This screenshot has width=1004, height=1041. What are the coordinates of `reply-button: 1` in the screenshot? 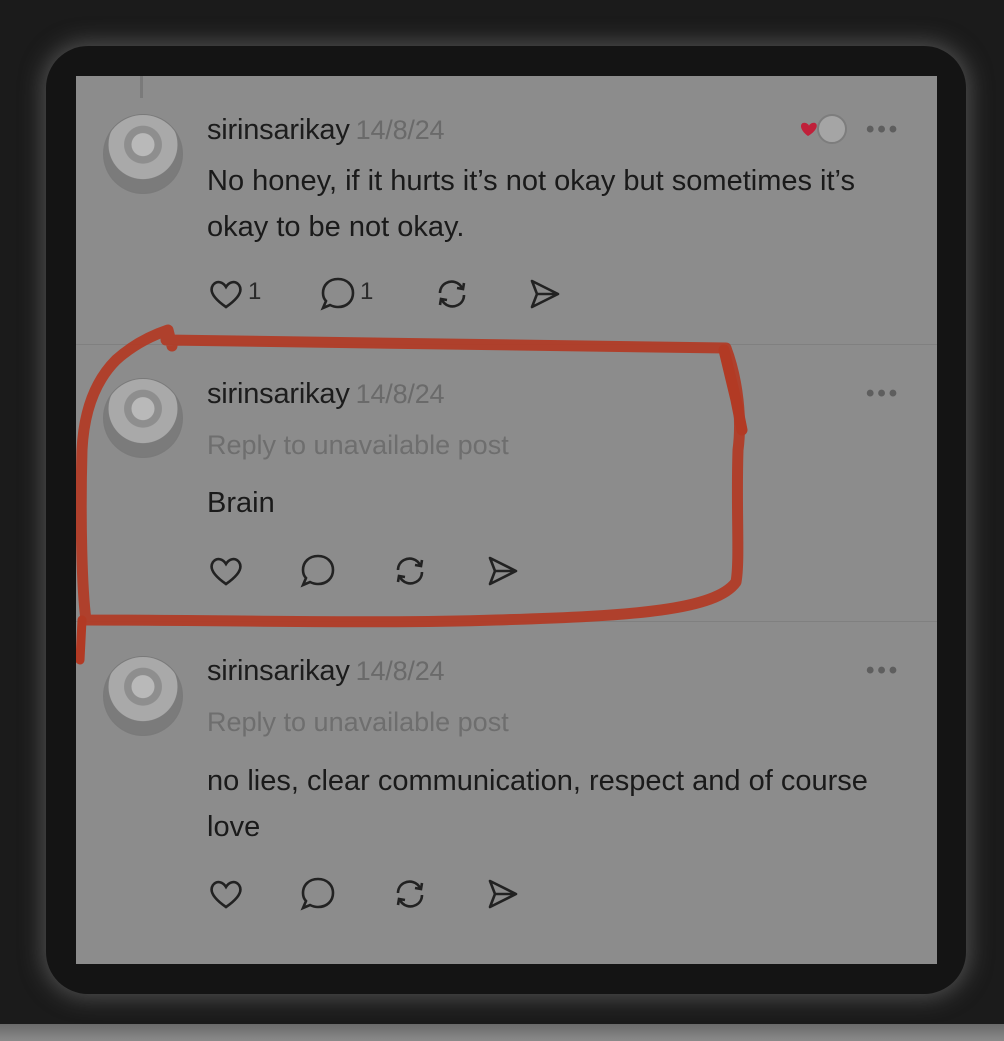 It's located at (345, 294).